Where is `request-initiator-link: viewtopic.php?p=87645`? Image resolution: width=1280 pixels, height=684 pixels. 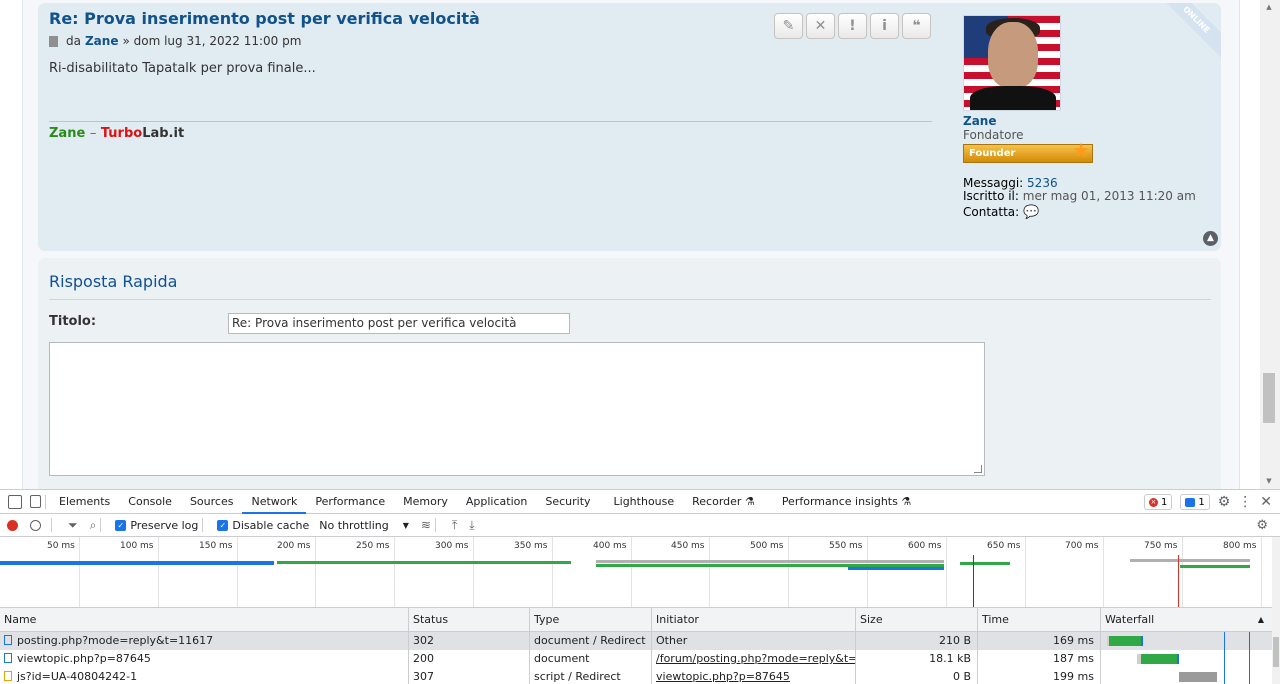
request-initiator-link: viewtopic.php?p=87645 is located at coordinates (754, 676).